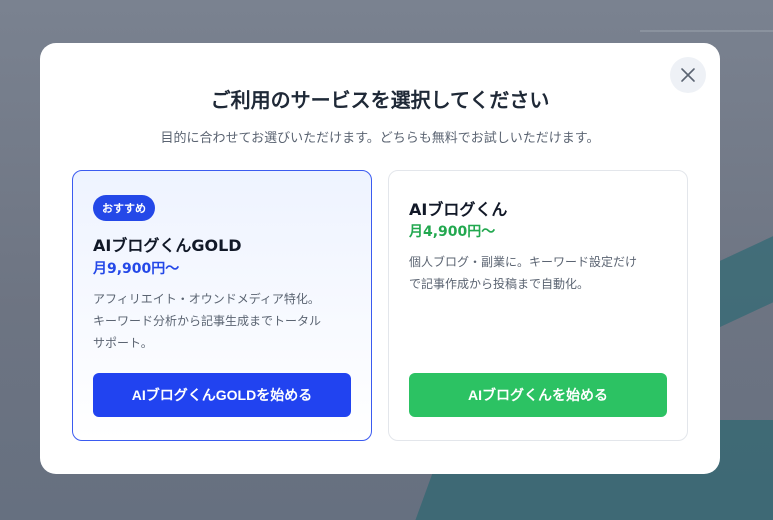  I want to click on plan-description-line: サポート。, so click(123, 343).